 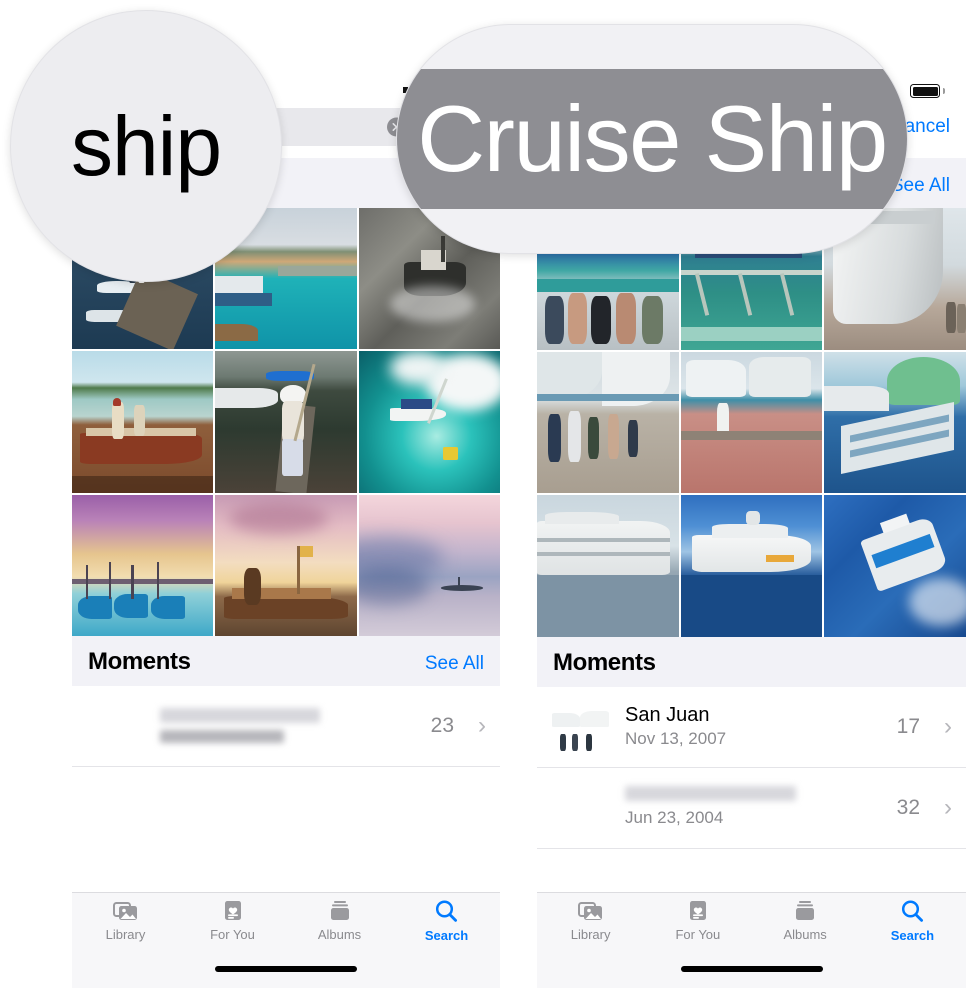 What do you see at coordinates (755, 726) in the screenshot?
I see `list-item-text: San Juan Nov 13, 2007` at bounding box center [755, 726].